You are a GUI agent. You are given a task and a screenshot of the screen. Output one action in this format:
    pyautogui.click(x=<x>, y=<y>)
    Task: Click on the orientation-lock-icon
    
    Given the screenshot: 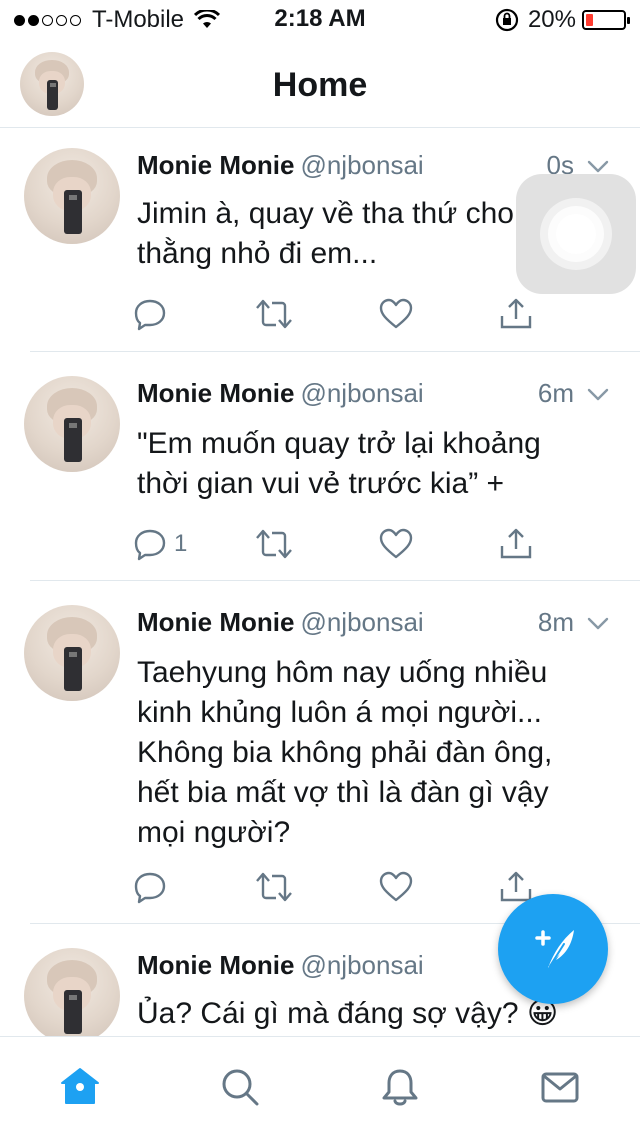 What is the action you would take?
    pyautogui.click(x=507, y=20)
    